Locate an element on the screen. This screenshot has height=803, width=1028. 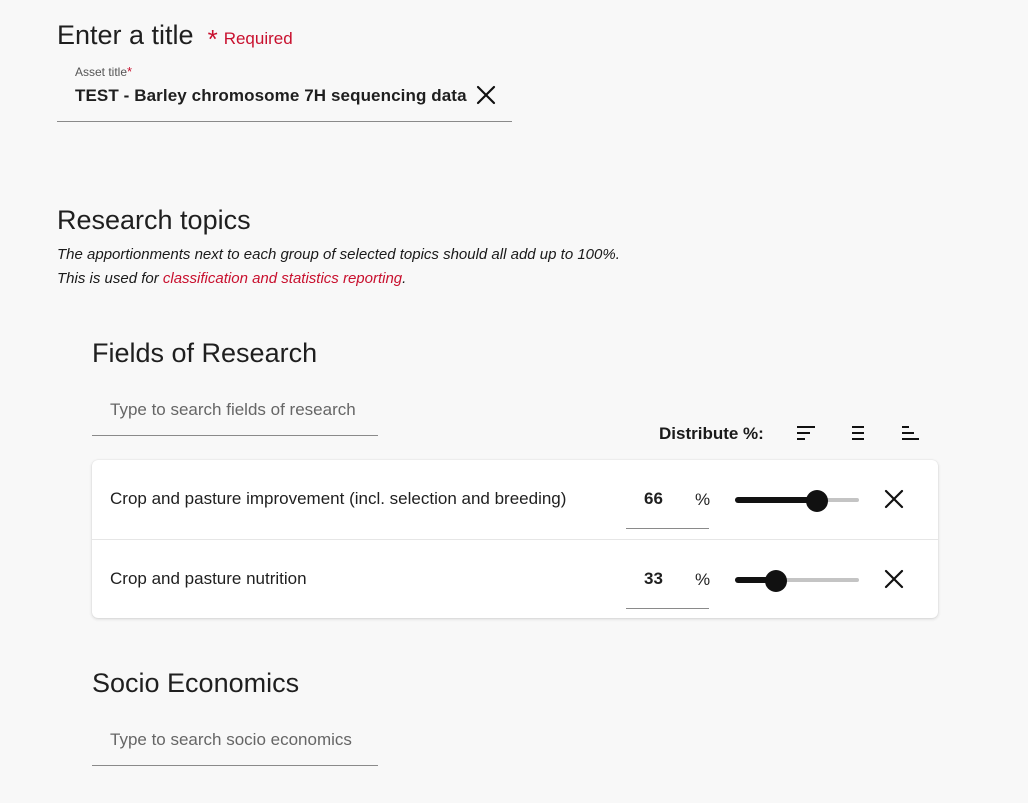
title-section-heading: Enter a title * Required is located at coordinates (175, 37).